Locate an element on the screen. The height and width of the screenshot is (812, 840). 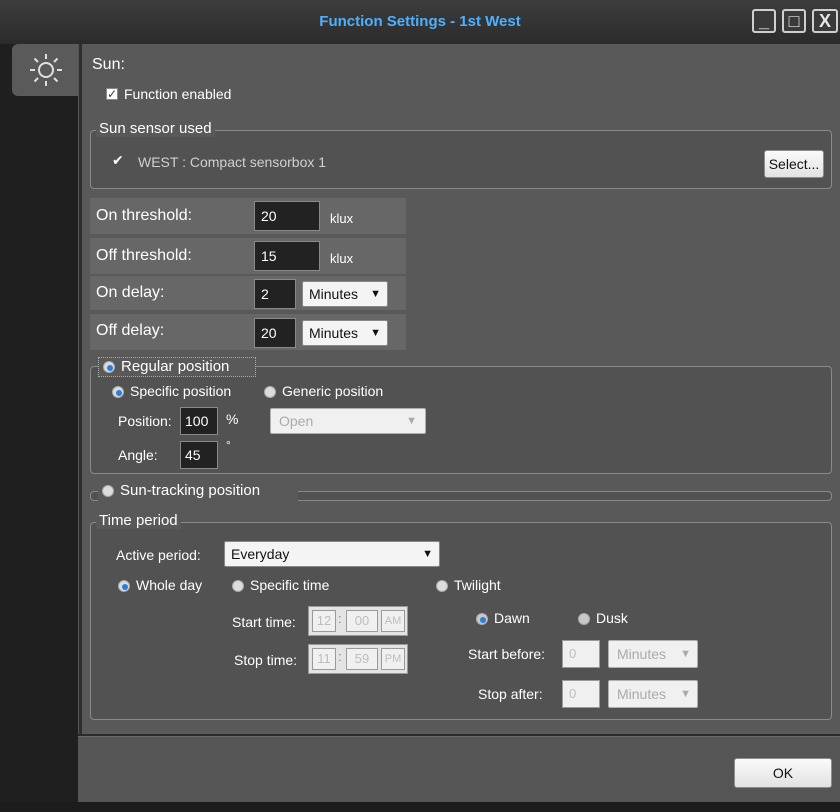
close-button: X is located at coordinates (825, 21).